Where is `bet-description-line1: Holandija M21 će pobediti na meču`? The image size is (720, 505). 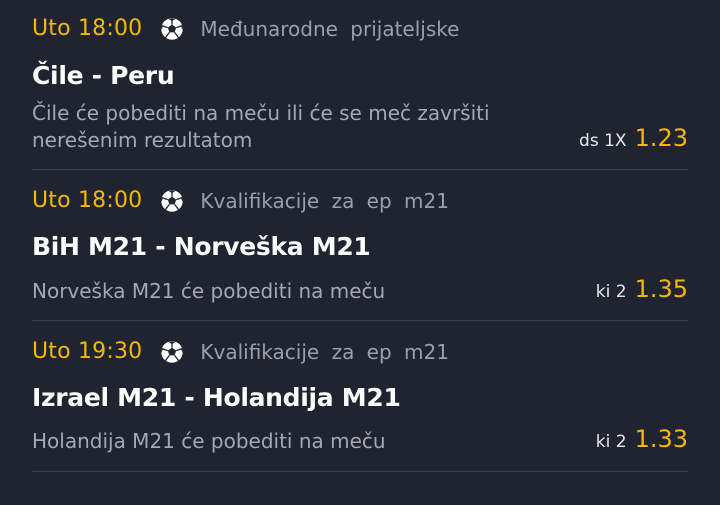 bet-description-line1: Holandija M21 će pobediti na meču is located at coordinates (209, 441).